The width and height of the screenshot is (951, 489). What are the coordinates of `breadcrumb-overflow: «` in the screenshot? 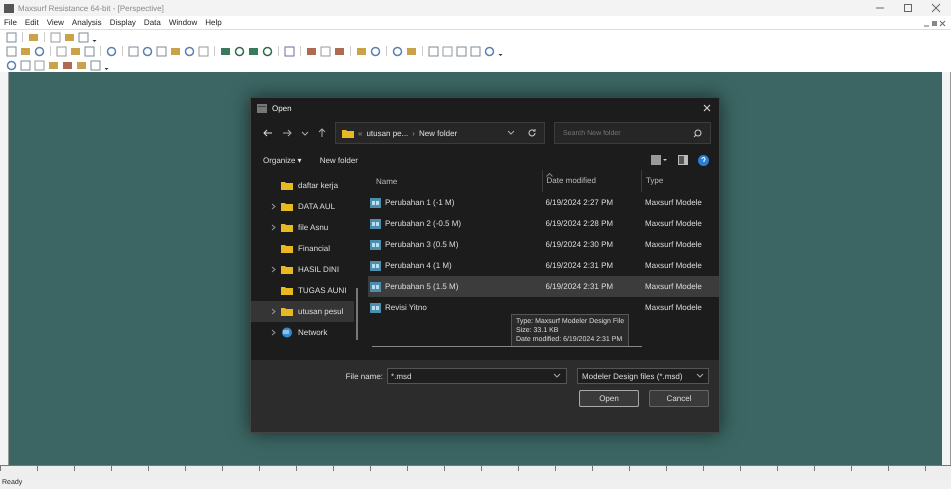 It's located at (360, 133).